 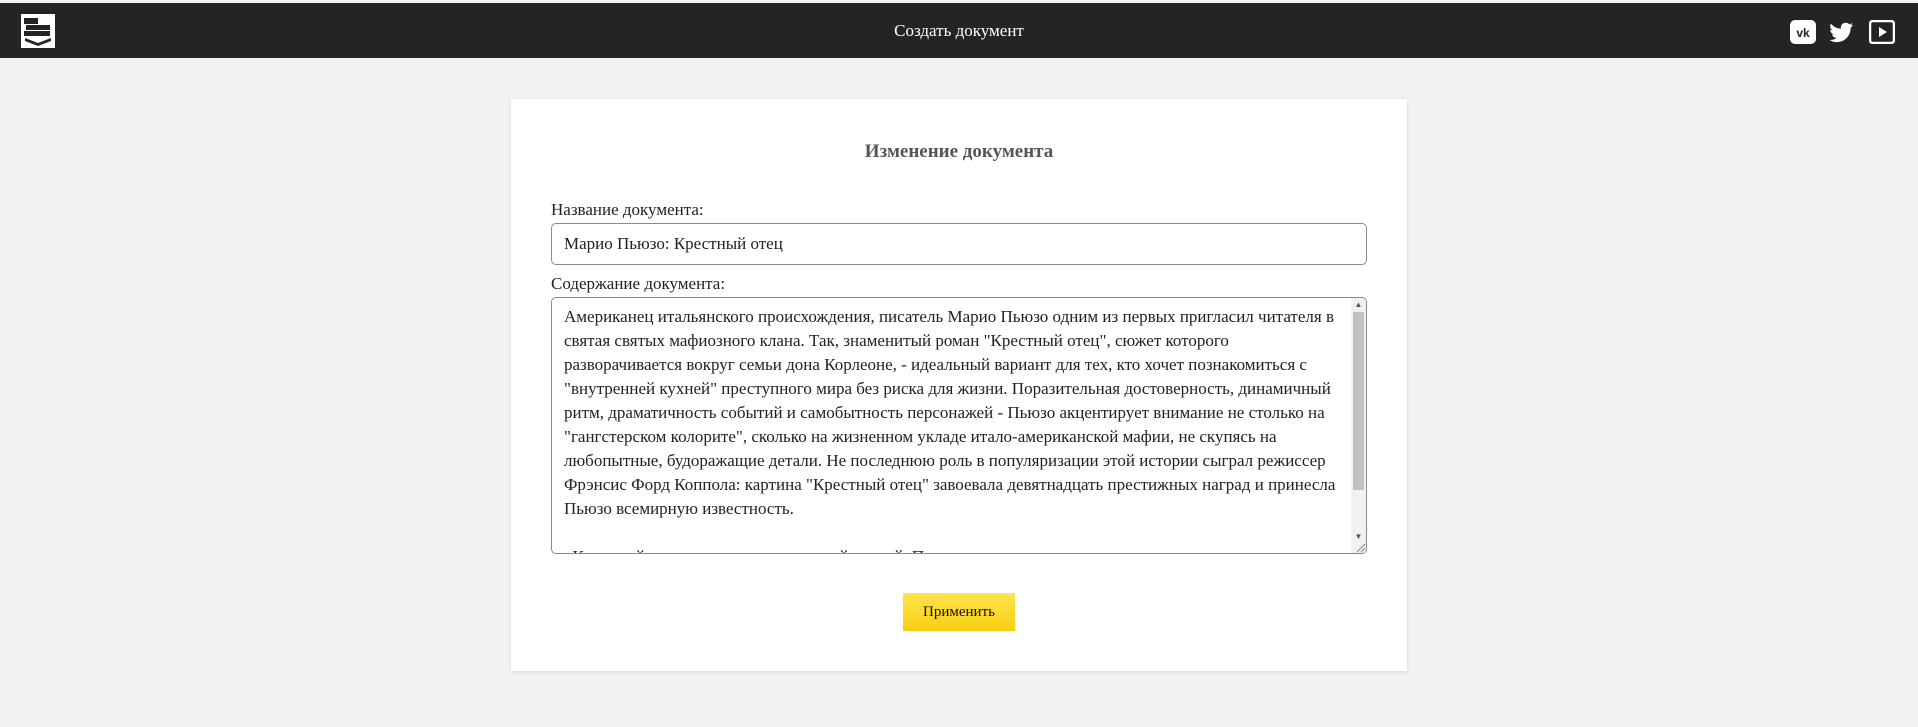 I want to click on svg-text: vk, so click(x=1803, y=33).